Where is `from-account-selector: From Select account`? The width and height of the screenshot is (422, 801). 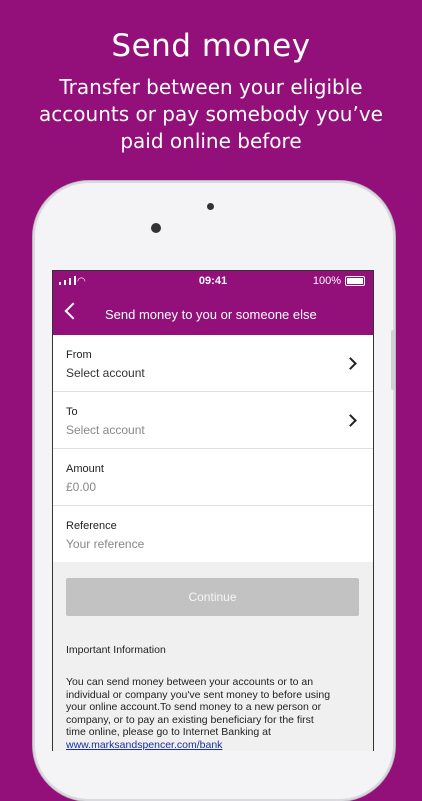
from-account-selector: From Select account is located at coordinates (213, 363).